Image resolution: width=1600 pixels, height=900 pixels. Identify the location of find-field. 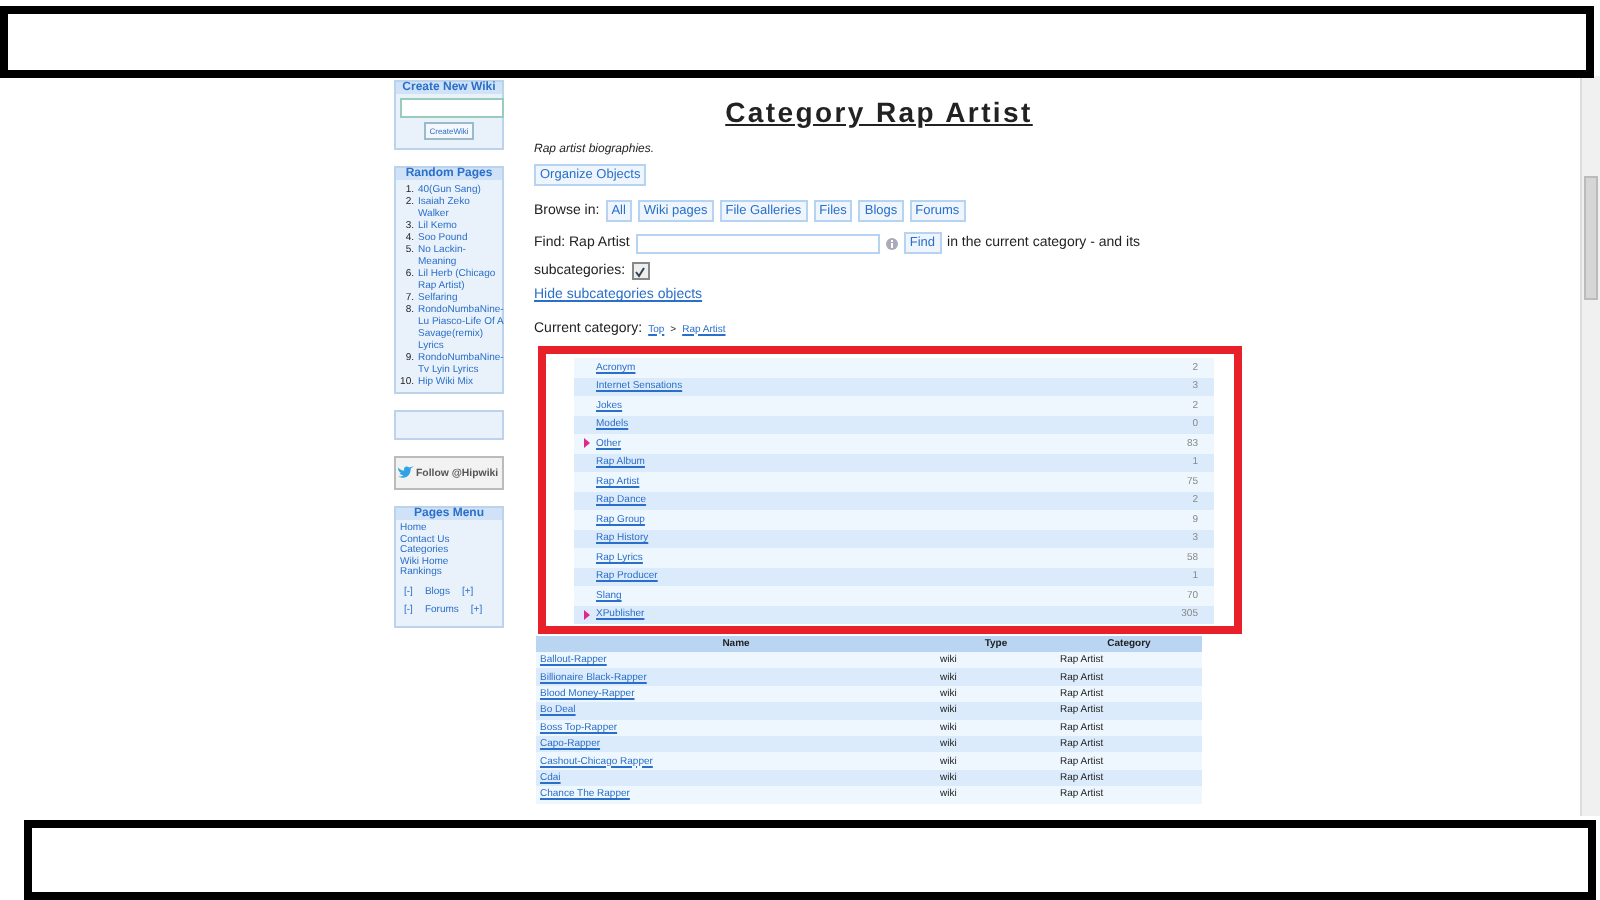
(757, 243).